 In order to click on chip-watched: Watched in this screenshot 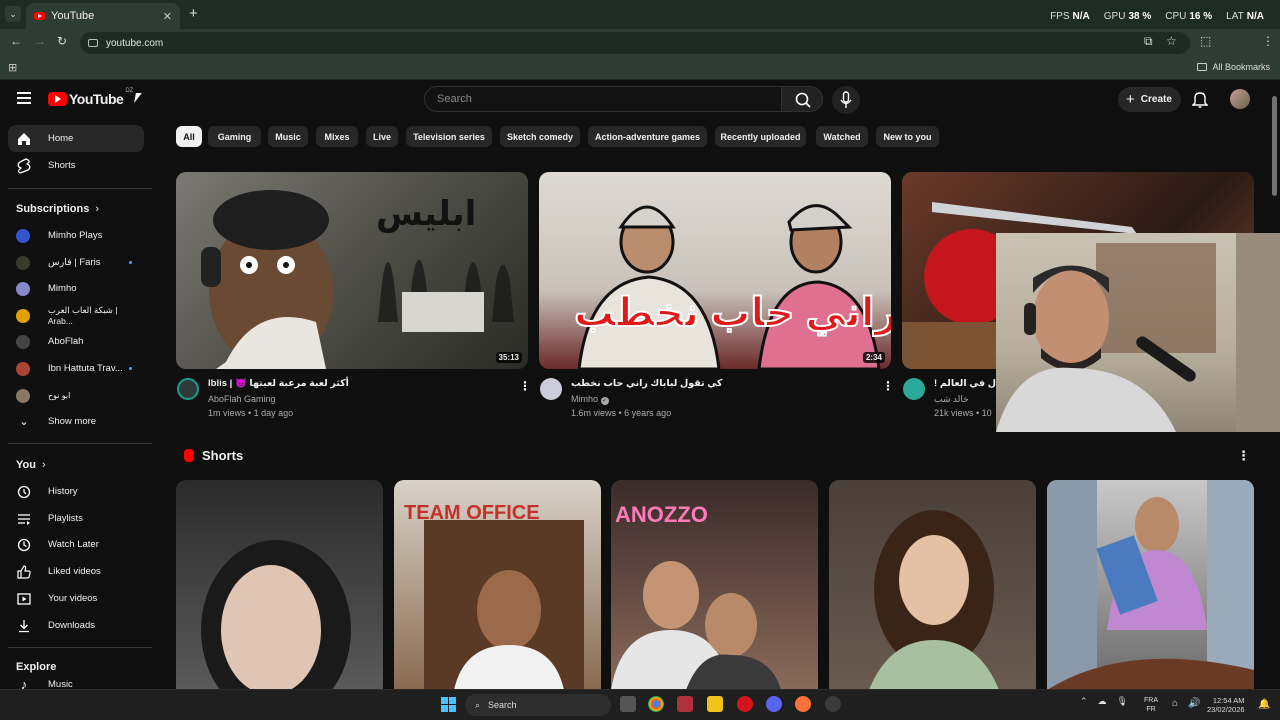, I will do `click(842, 136)`.